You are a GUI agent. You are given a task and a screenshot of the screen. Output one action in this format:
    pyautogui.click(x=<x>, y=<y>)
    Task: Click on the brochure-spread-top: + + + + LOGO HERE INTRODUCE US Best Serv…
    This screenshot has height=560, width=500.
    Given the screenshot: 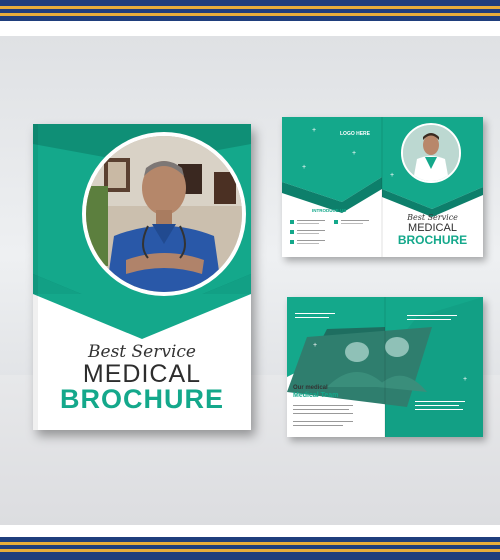 What is the action you would take?
    pyautogui.click(x=382, y=187)
    